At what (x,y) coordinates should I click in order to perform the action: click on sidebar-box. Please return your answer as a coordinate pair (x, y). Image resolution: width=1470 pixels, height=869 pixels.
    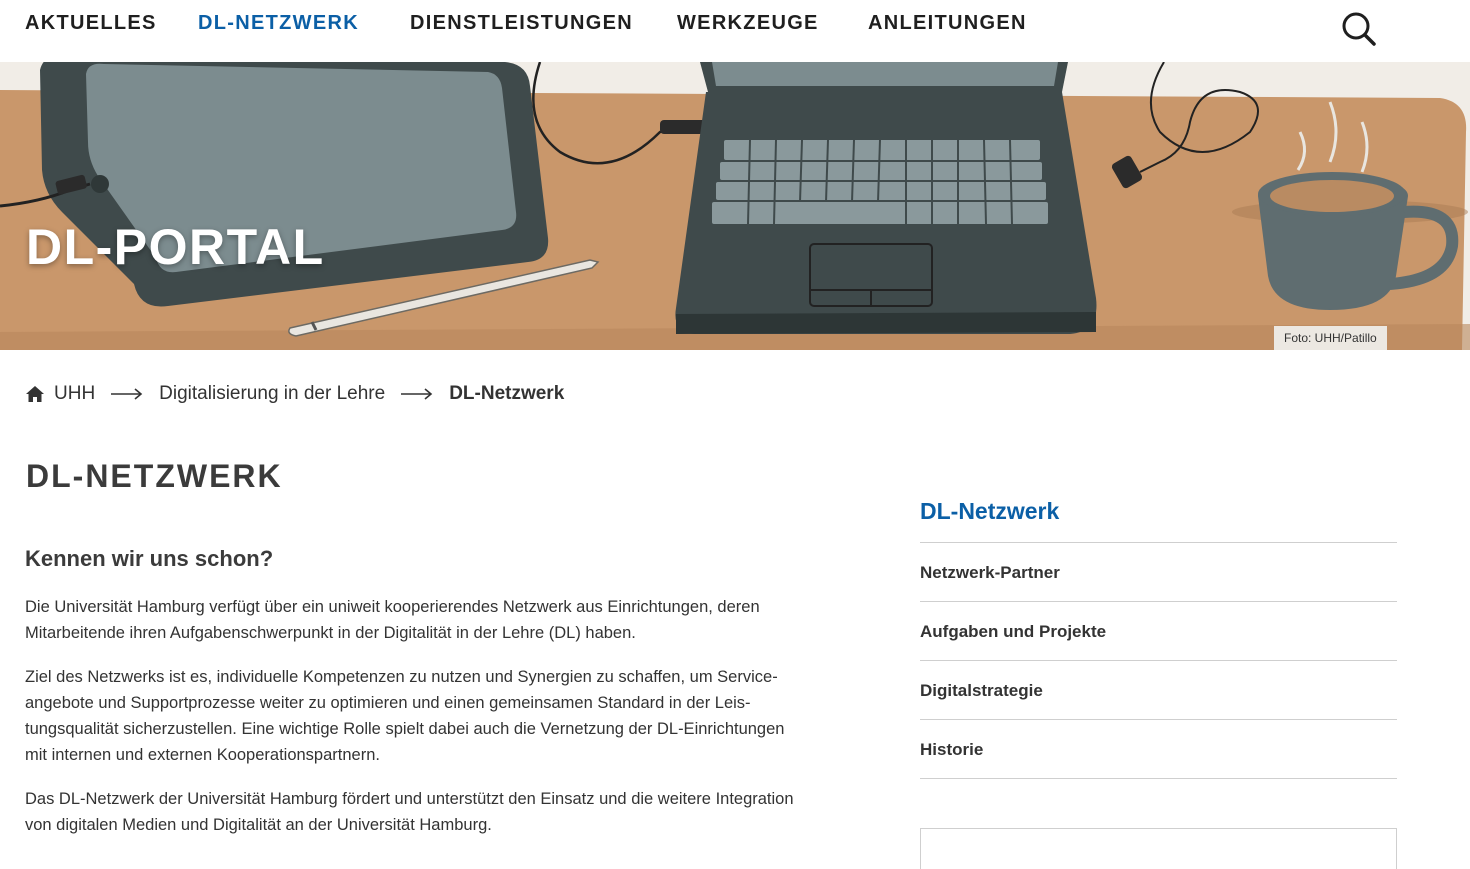
    Looking at the image, I should click on (1158, 848).